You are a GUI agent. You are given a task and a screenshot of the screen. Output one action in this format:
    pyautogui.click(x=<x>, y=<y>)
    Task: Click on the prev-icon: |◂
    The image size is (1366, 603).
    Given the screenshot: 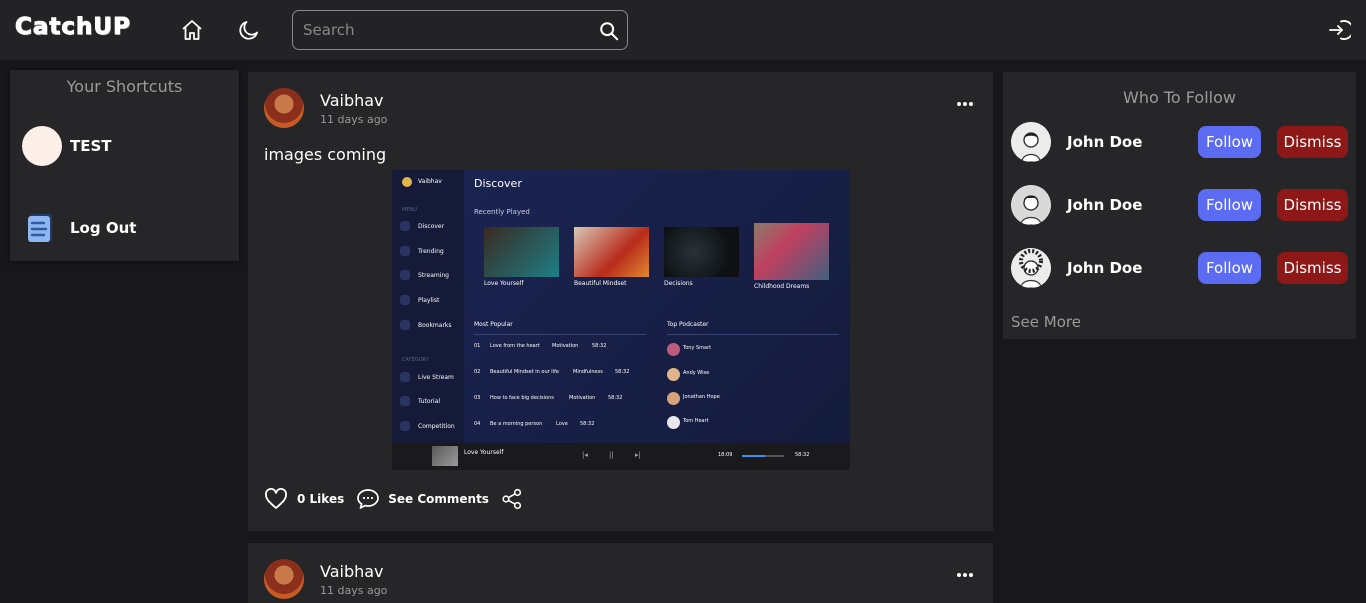 What is the action you would take?
    pyautogui.click(x=585, y=455)
    